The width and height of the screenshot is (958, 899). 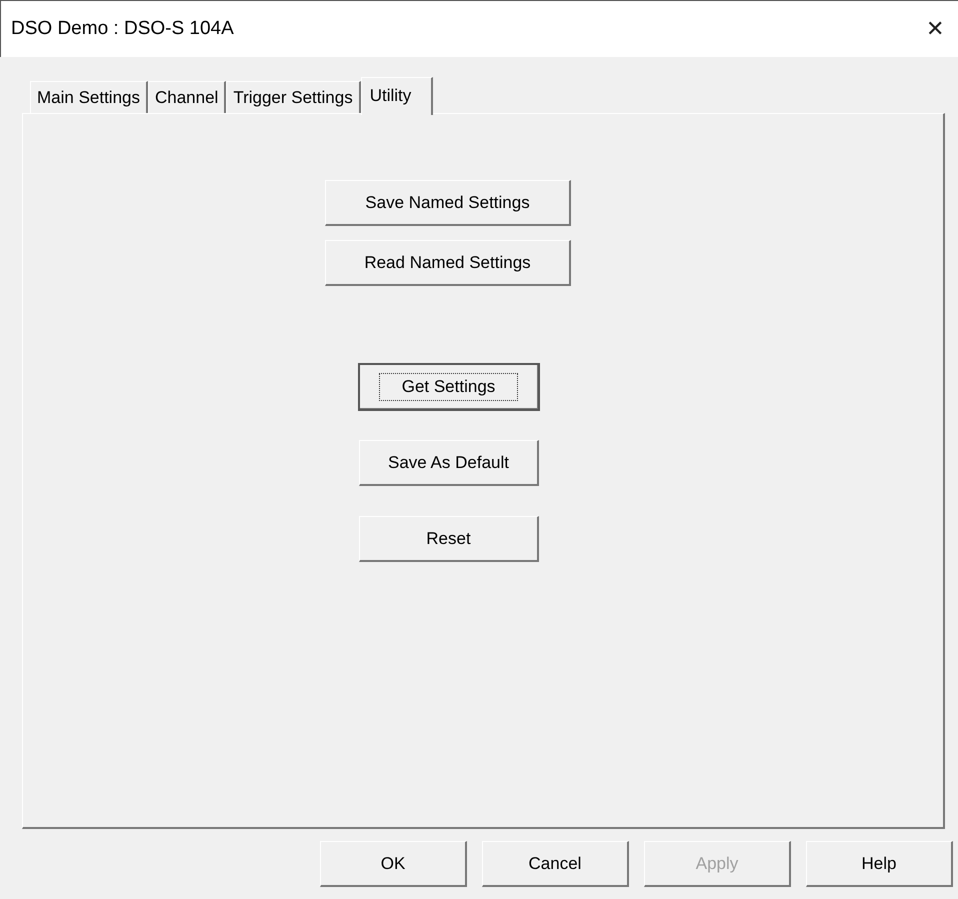 What do you see at coordinates (448, 263) in the screenshot?
I see `panel-button: Read Named Settings` at bounding box center [448, 263].